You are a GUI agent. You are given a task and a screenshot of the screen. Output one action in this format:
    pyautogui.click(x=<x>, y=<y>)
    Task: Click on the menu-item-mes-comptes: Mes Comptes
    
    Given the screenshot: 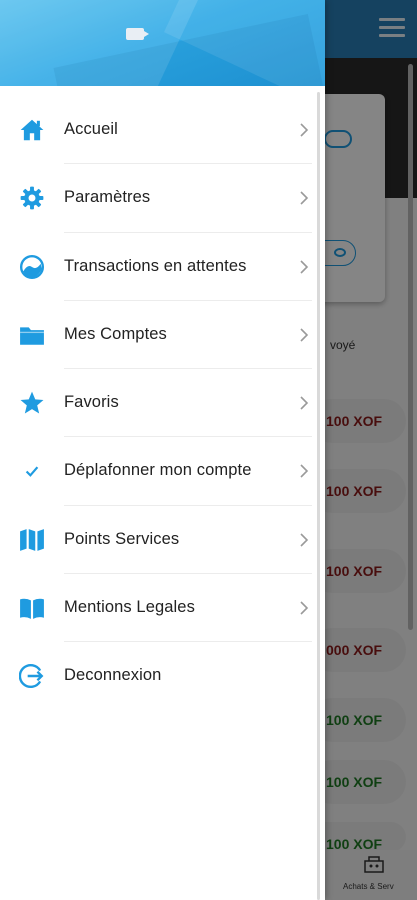 What is the action you would take?
    pyautogui.click(x=160, y=335)
    